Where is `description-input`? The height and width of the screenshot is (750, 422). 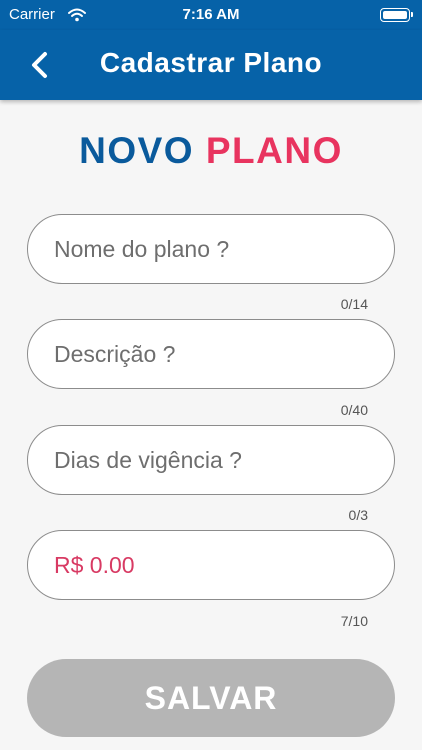 description-input is located at coordinates (211, 354).